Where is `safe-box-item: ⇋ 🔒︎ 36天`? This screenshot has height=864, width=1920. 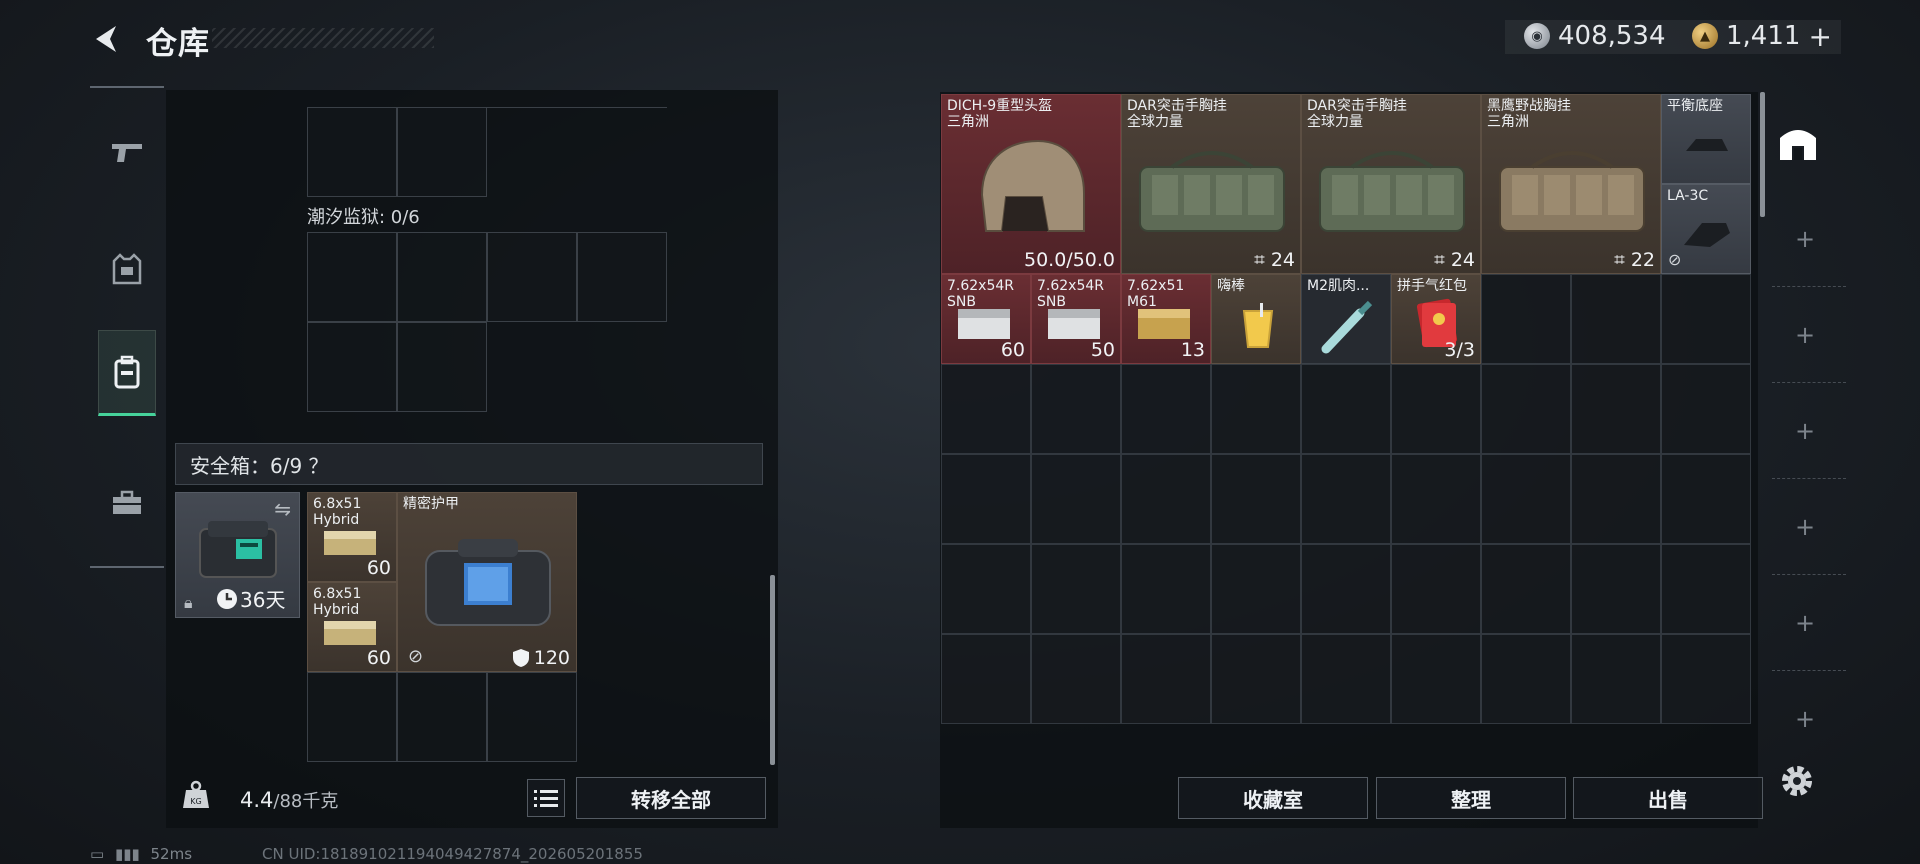 safe-box-item: ⇋ 🔒︎ 36天 is located at coordinates (237, 555).